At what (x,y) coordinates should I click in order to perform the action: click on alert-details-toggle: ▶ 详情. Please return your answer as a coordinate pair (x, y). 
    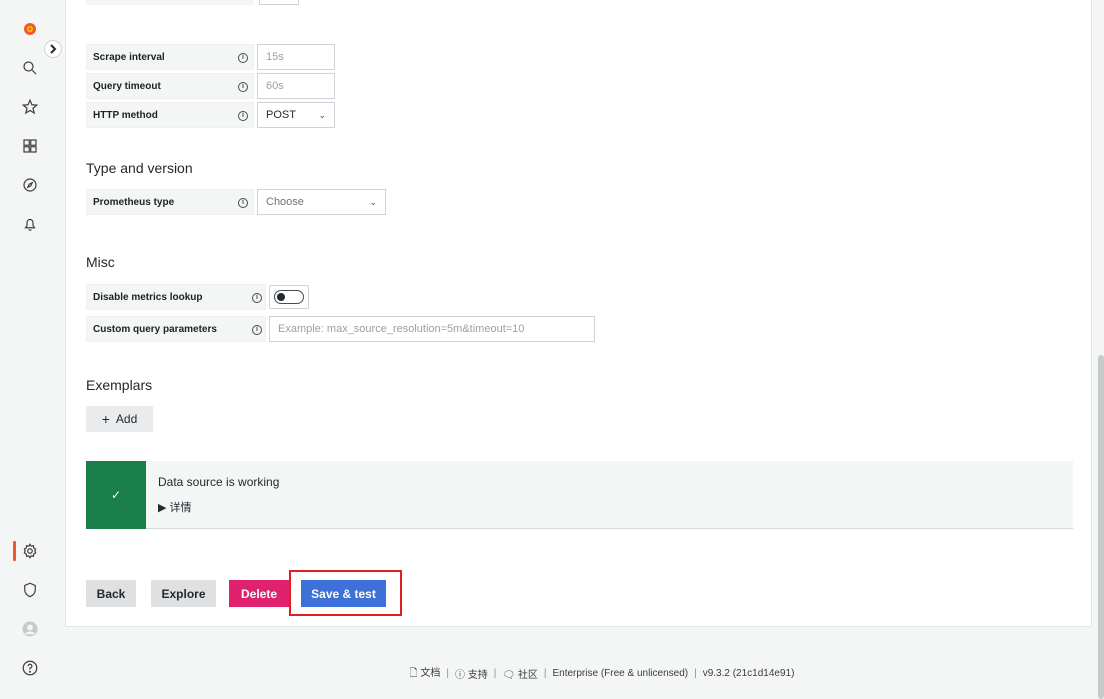
    Looking at the image, I should click on (218, 507).